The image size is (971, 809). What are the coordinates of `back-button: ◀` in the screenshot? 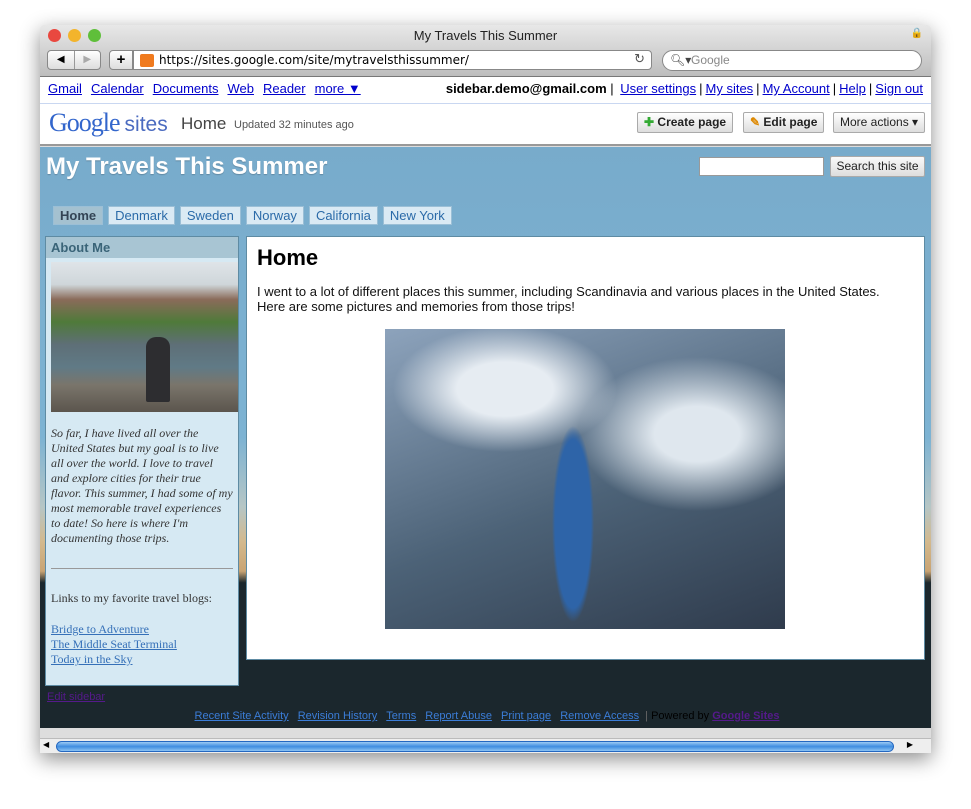 It's located at (61, 60).